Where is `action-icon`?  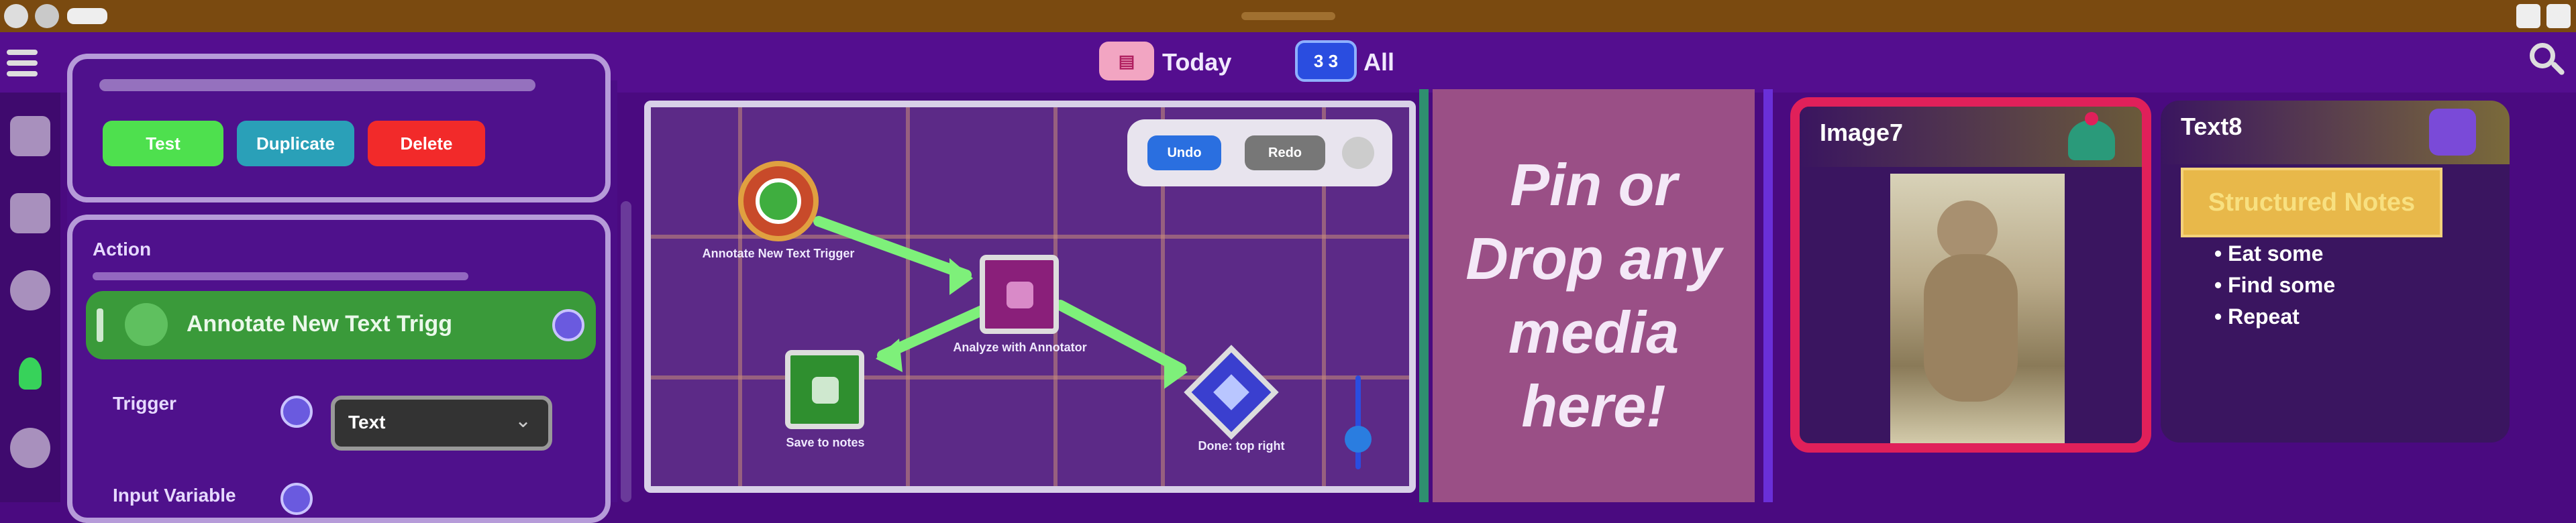 action-icon is located at coordinates (146, 324).